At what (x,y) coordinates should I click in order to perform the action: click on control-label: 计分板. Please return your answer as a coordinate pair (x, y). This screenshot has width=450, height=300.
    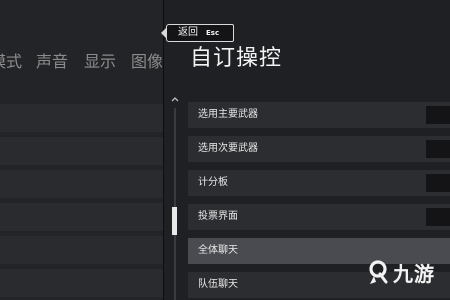
    Looking at the image, I should click on (213, 182).